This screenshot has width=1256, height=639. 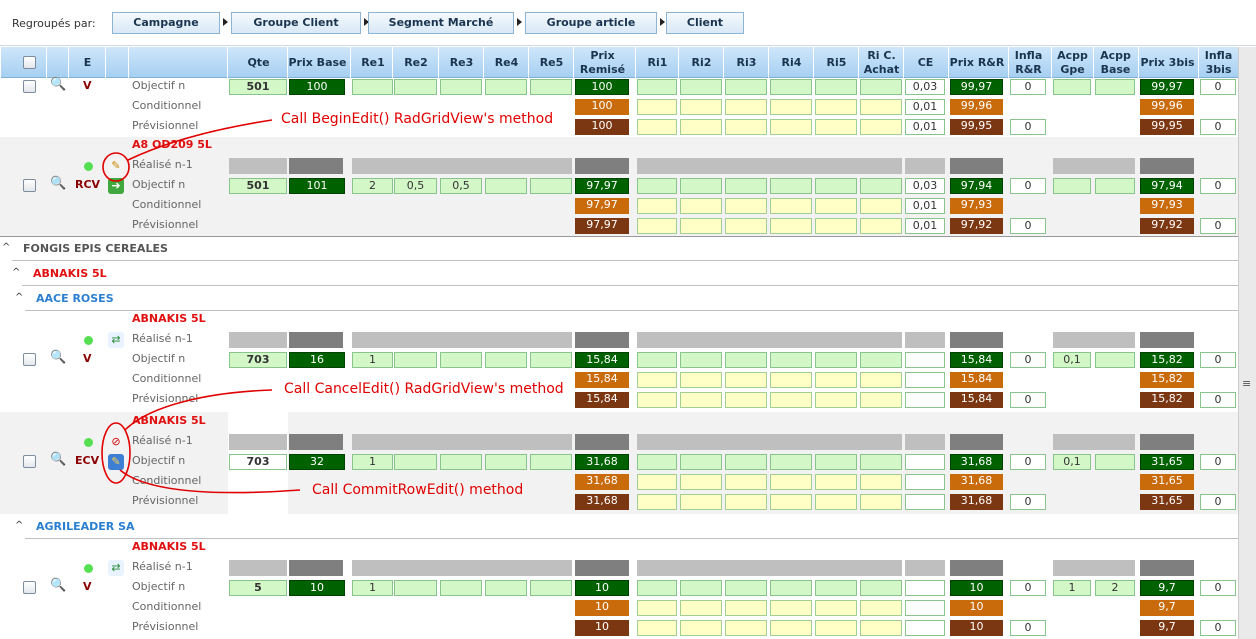 What do you see at coordinates (258, 62) in the screenshot?
I see `column-header-qte: Qte` at bounding box center [258, 62].